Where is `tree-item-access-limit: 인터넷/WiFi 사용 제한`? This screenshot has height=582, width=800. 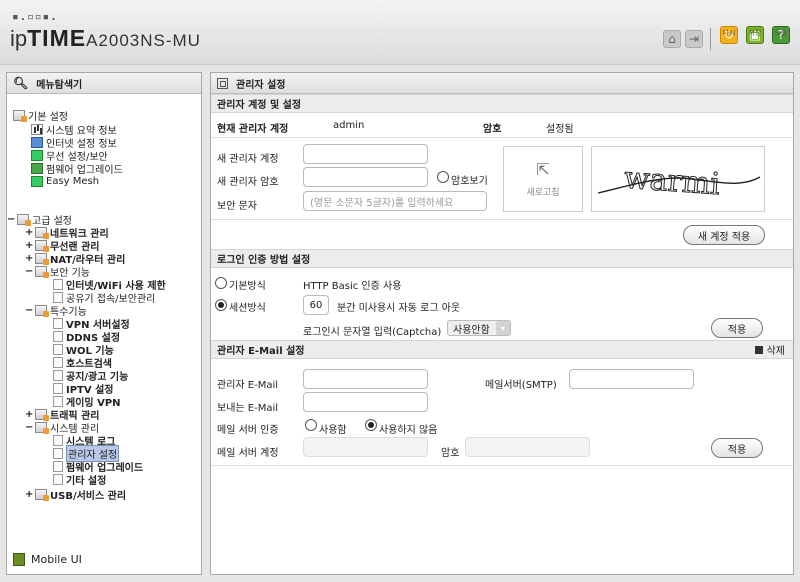 tree-item-access-limit: 인터넷/WiFi 사용 제한 is located at coordinates (109, 285).